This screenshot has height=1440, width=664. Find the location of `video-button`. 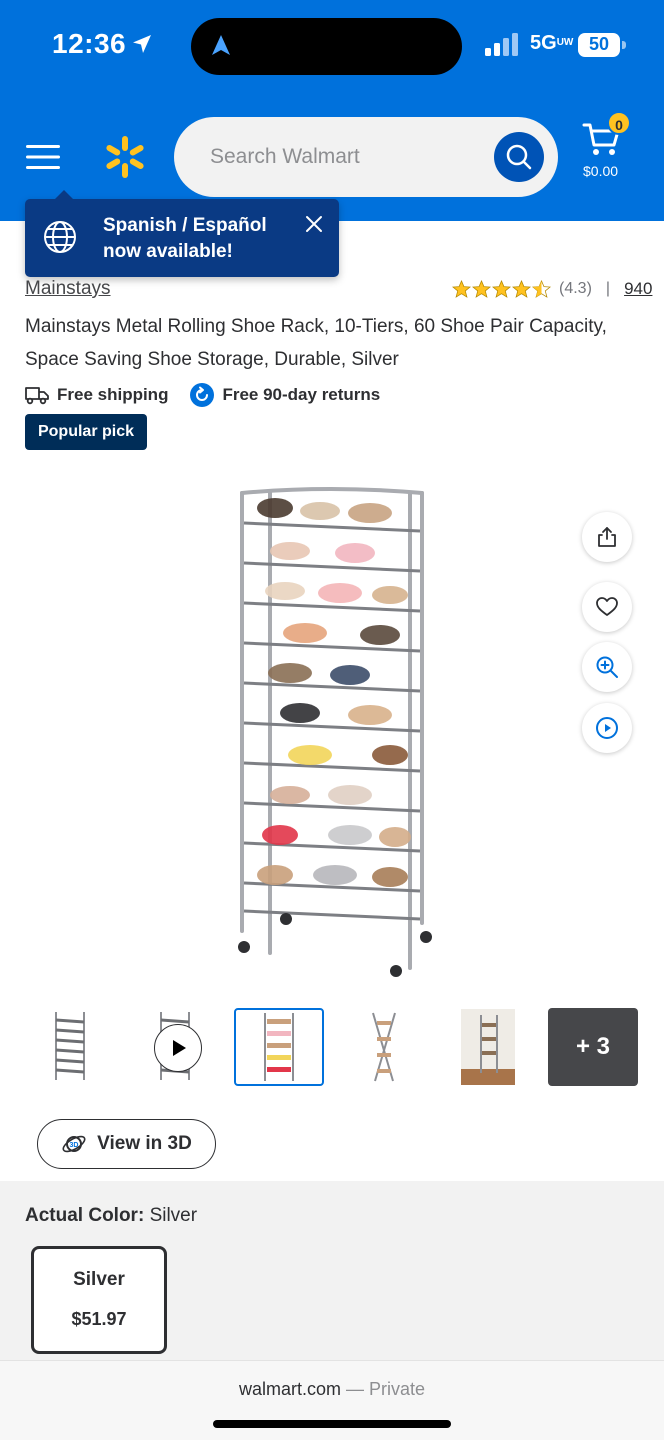

video-button is located at coordinates (607, 728).